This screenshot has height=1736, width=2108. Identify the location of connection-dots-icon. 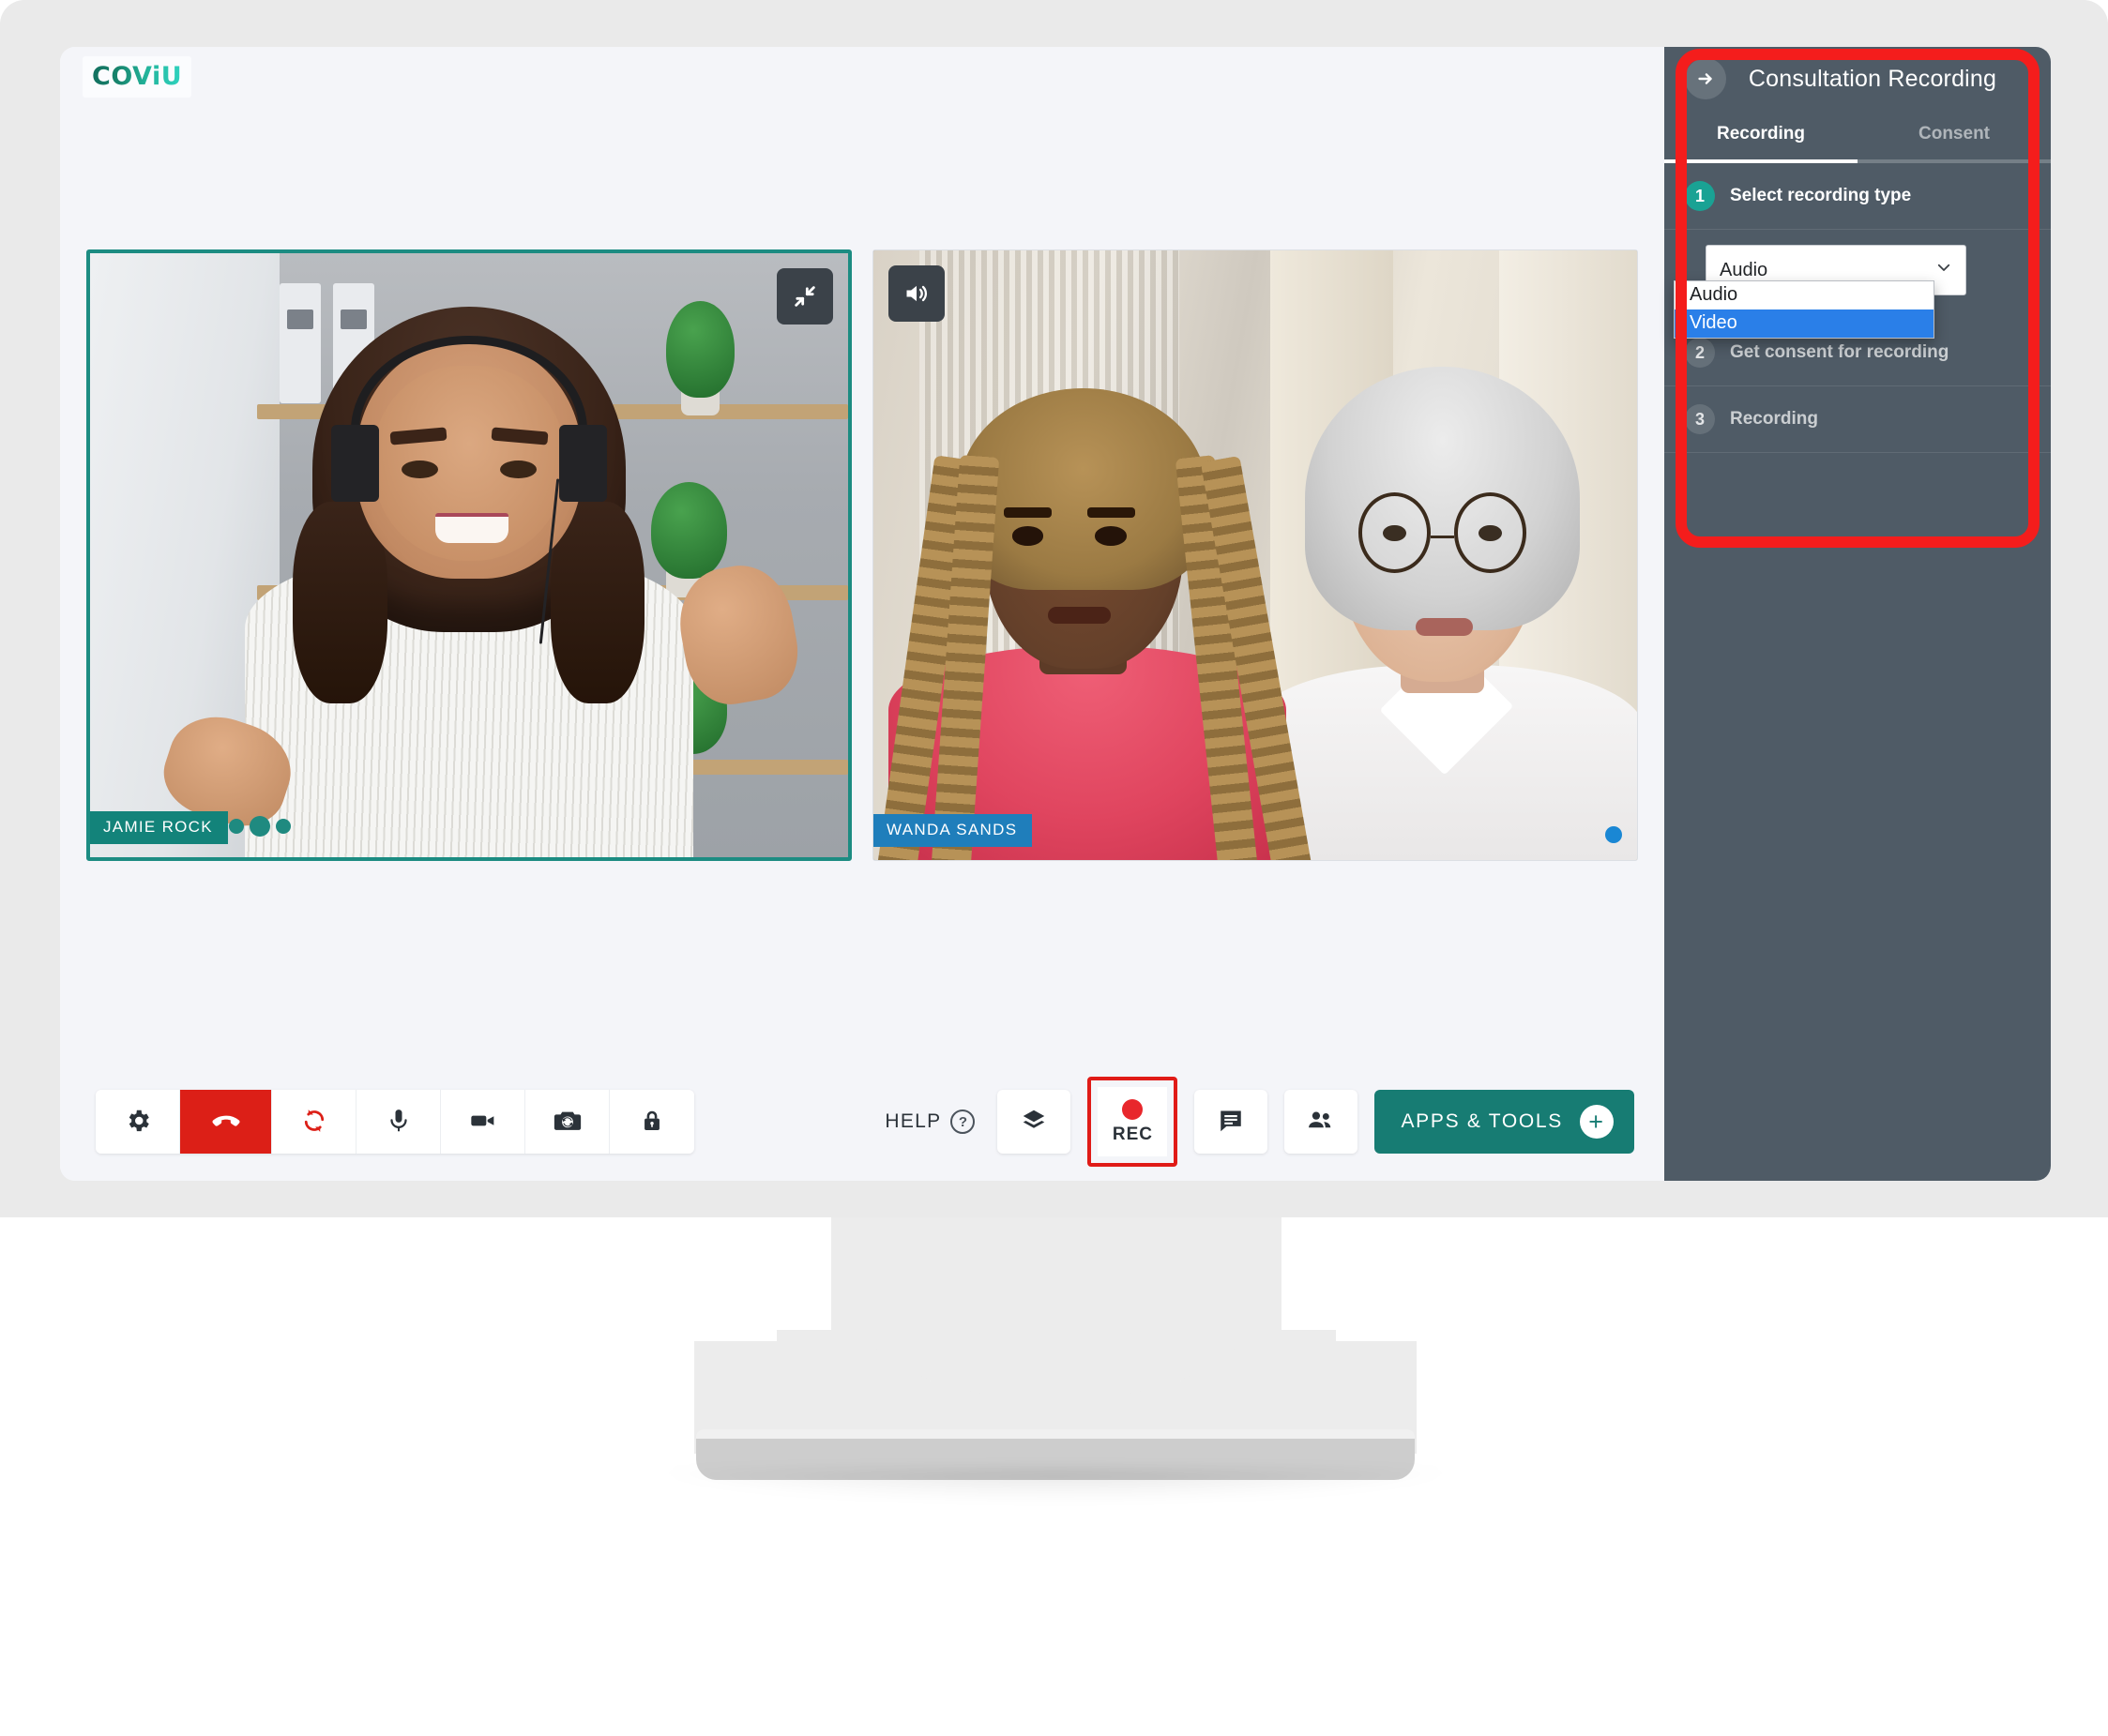
(260, 826).